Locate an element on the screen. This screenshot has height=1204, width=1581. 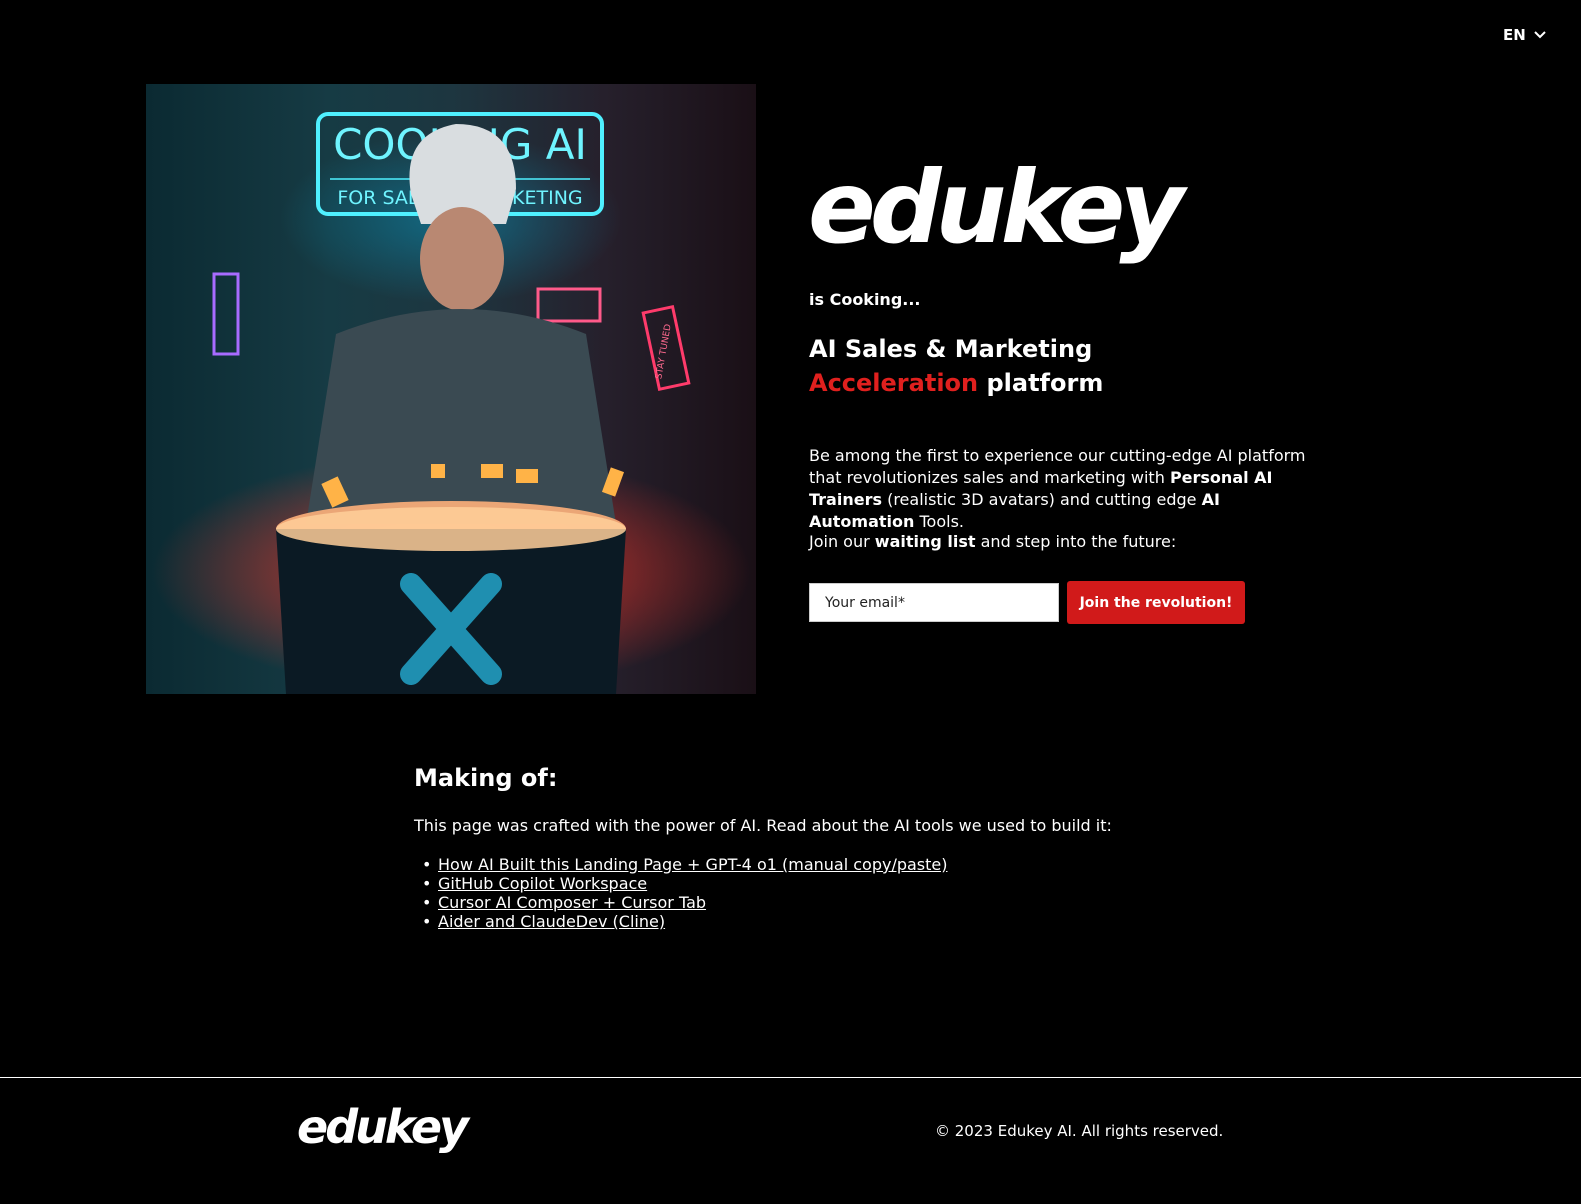
headline-line1: AI Sales & Marketing is located at coordinates (951, 349).